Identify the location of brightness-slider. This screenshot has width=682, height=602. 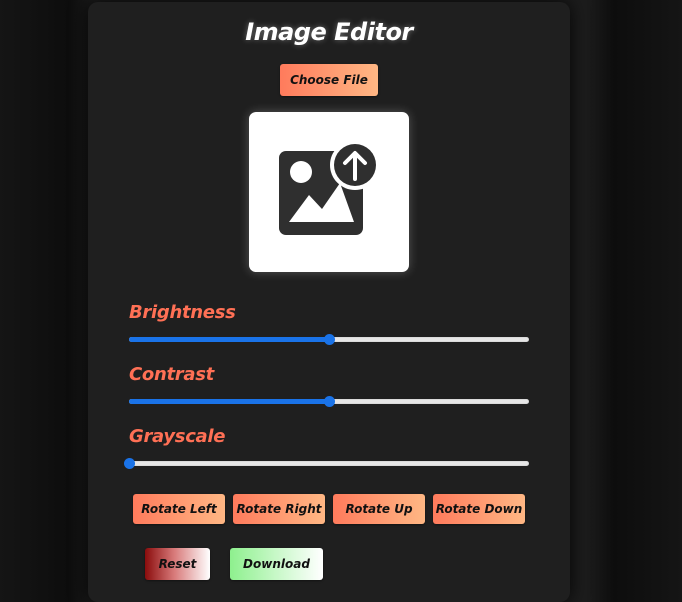
(329, 339).